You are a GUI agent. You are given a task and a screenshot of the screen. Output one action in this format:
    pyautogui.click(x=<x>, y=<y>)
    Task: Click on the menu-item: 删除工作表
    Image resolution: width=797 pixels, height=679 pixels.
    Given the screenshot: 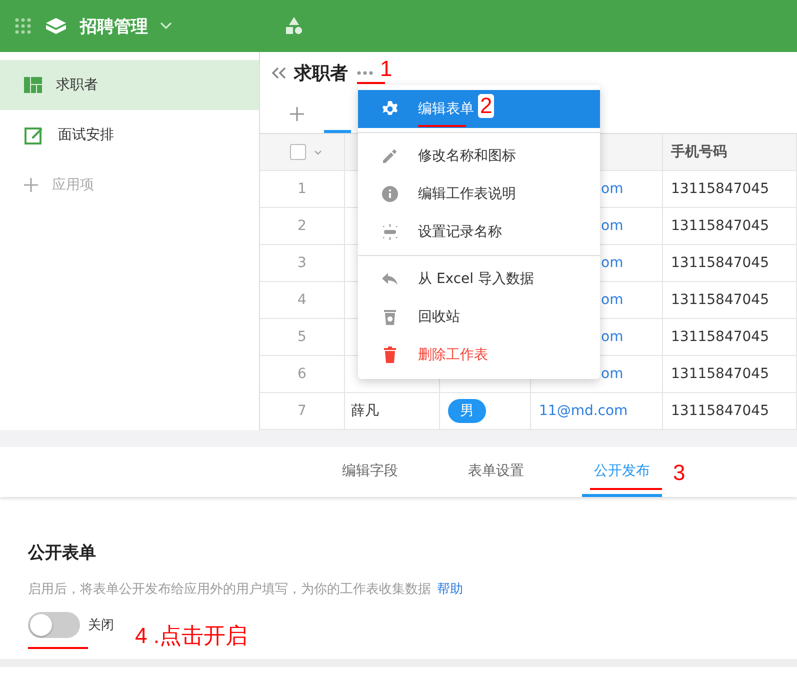 What is the action you would take?
    pyautogui.click(x=479, y=355)
    